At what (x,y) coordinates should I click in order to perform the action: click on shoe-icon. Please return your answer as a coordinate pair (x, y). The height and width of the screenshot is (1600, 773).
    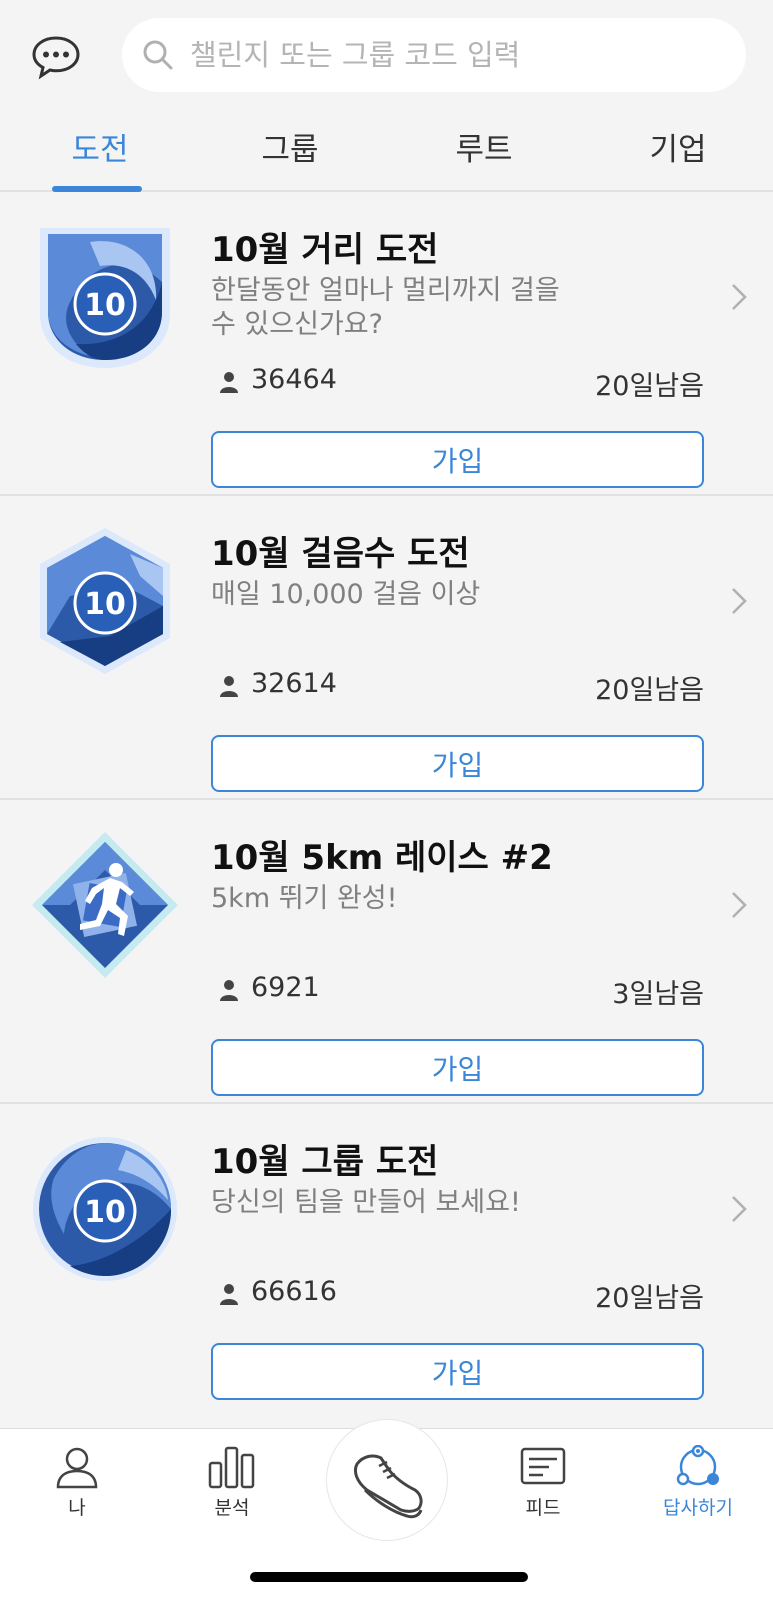
    Looking at the image, I should click on (388, 1486).